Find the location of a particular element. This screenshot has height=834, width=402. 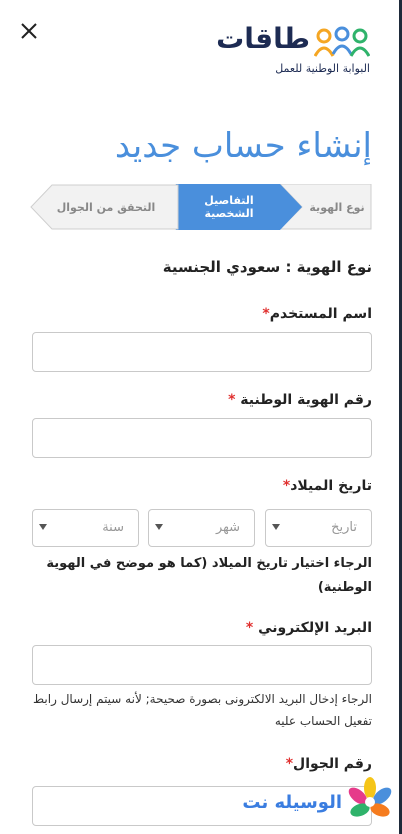

birthdate-label: تاريخ الميلاد* is located at coordinates (327, 486).